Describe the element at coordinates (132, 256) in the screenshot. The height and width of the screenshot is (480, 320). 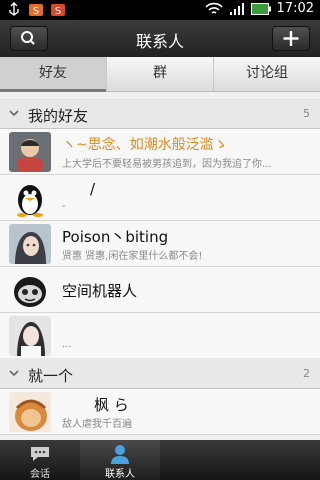
I see `contact-signature: 贤惠 贤惠,闲在家里什么都不会!` at that location.